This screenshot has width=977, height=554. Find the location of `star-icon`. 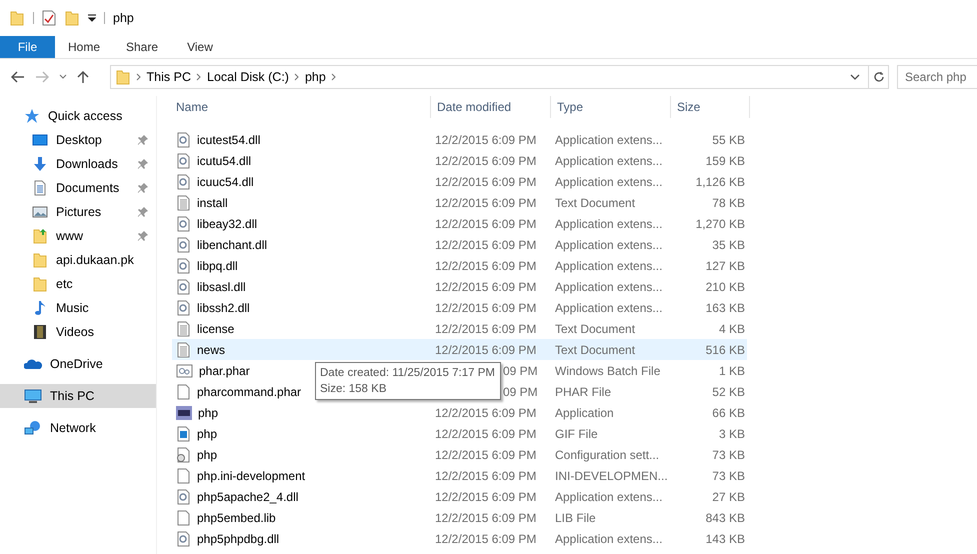

star-icon is located at coordinates (32, 116).